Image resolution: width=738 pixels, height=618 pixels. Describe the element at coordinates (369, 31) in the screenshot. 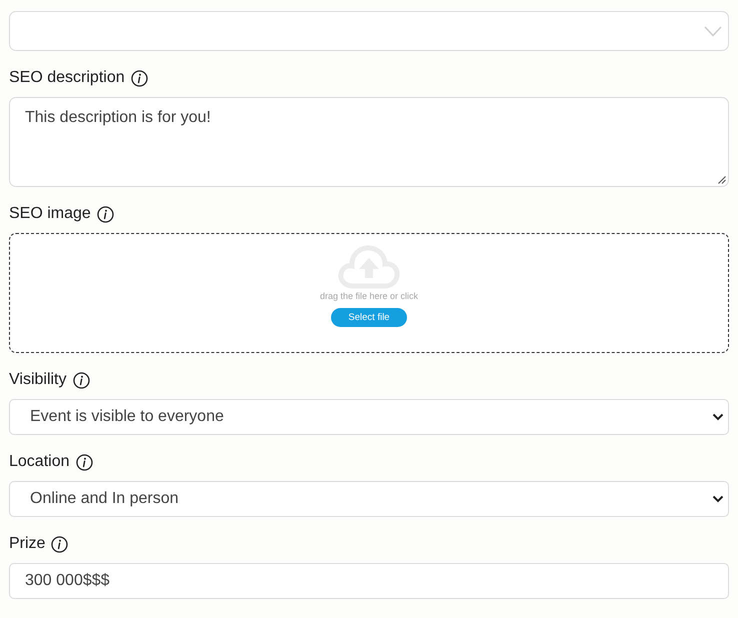

I see `dropdown-field` at that location.